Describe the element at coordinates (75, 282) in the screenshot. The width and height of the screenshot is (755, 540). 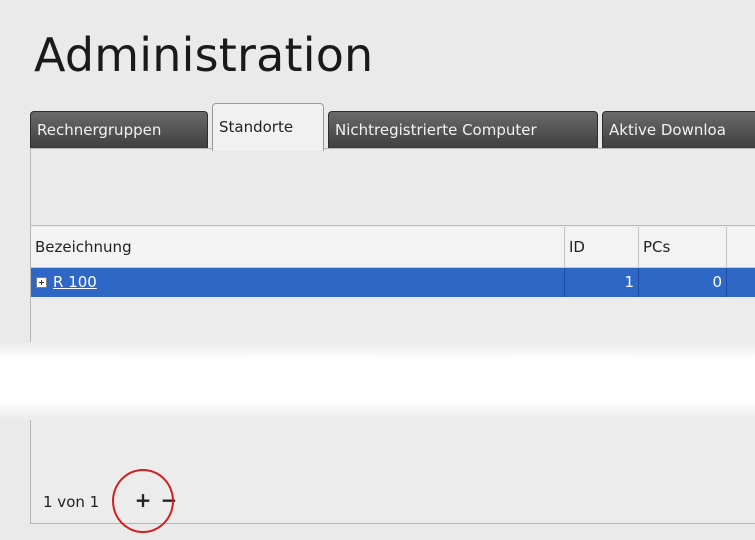
I see `row-name-link: R 100` at that location.